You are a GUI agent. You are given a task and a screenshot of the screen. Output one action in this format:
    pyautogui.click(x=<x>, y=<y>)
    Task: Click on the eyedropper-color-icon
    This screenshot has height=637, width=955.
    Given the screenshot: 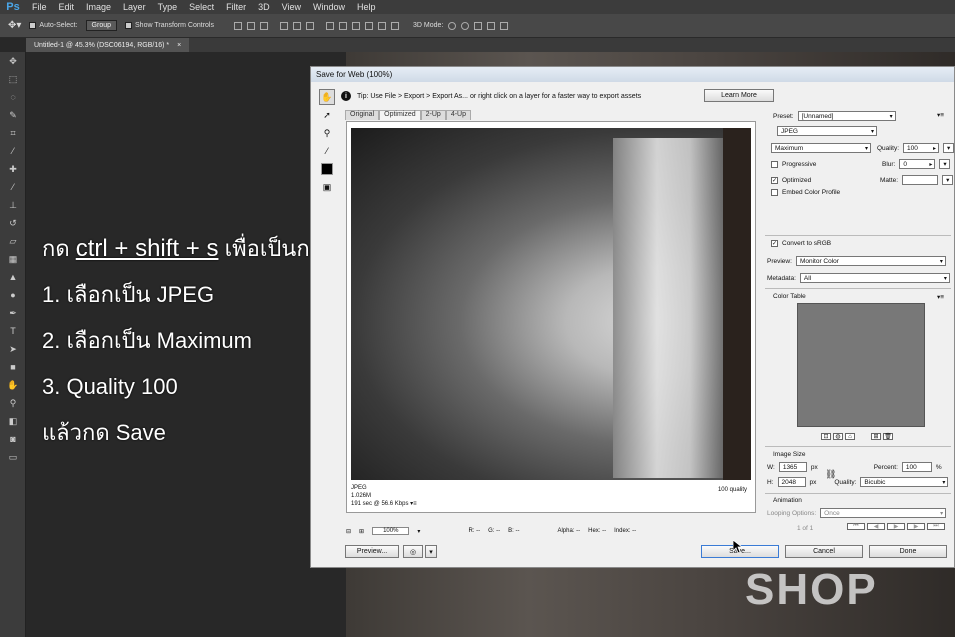 What is the action you would take?
    pyautogui.click(x=327, y=169)
    